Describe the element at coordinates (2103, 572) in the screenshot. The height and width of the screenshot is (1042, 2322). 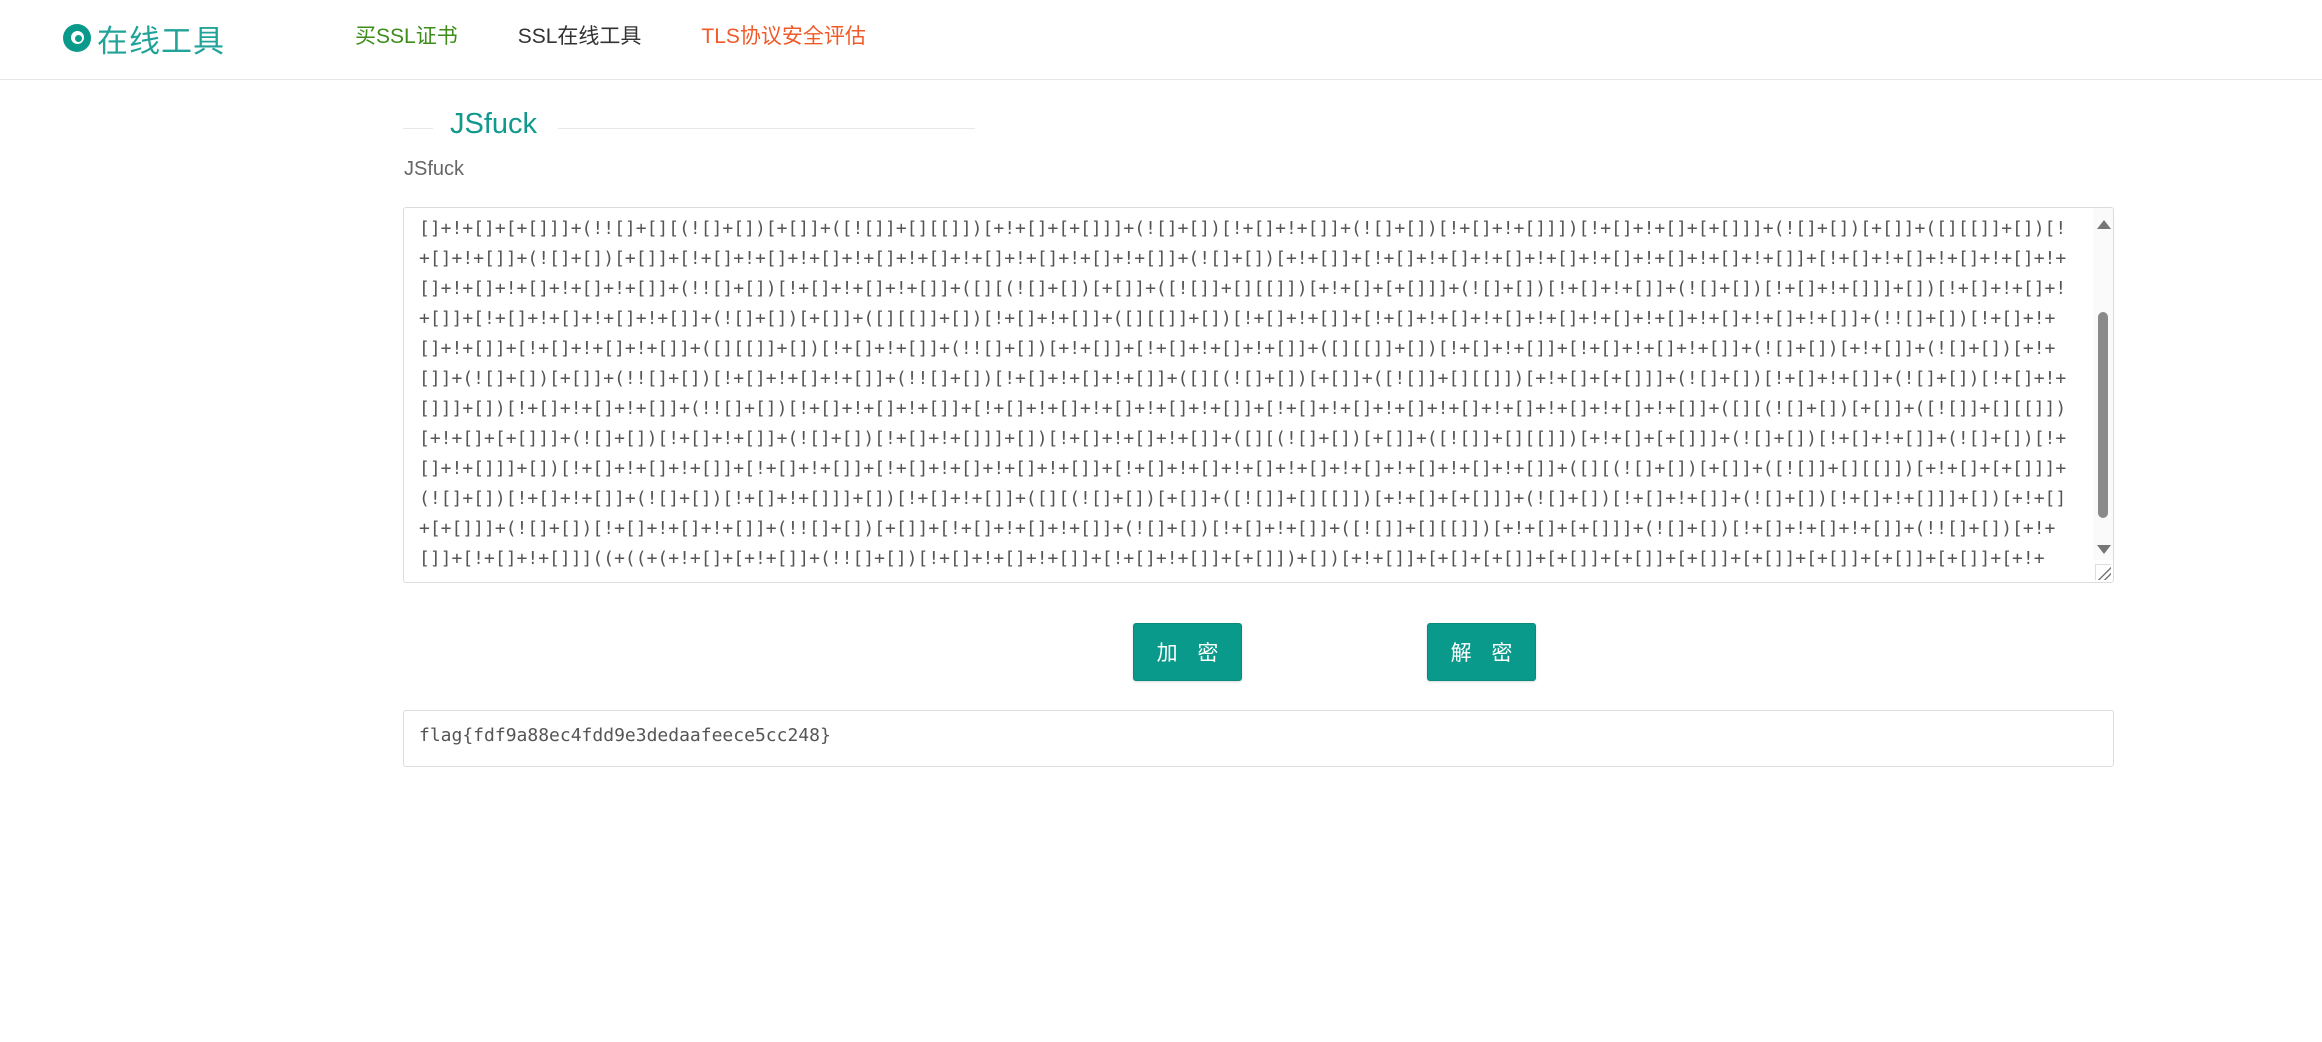
I see `resize-grip-icon` at that location.